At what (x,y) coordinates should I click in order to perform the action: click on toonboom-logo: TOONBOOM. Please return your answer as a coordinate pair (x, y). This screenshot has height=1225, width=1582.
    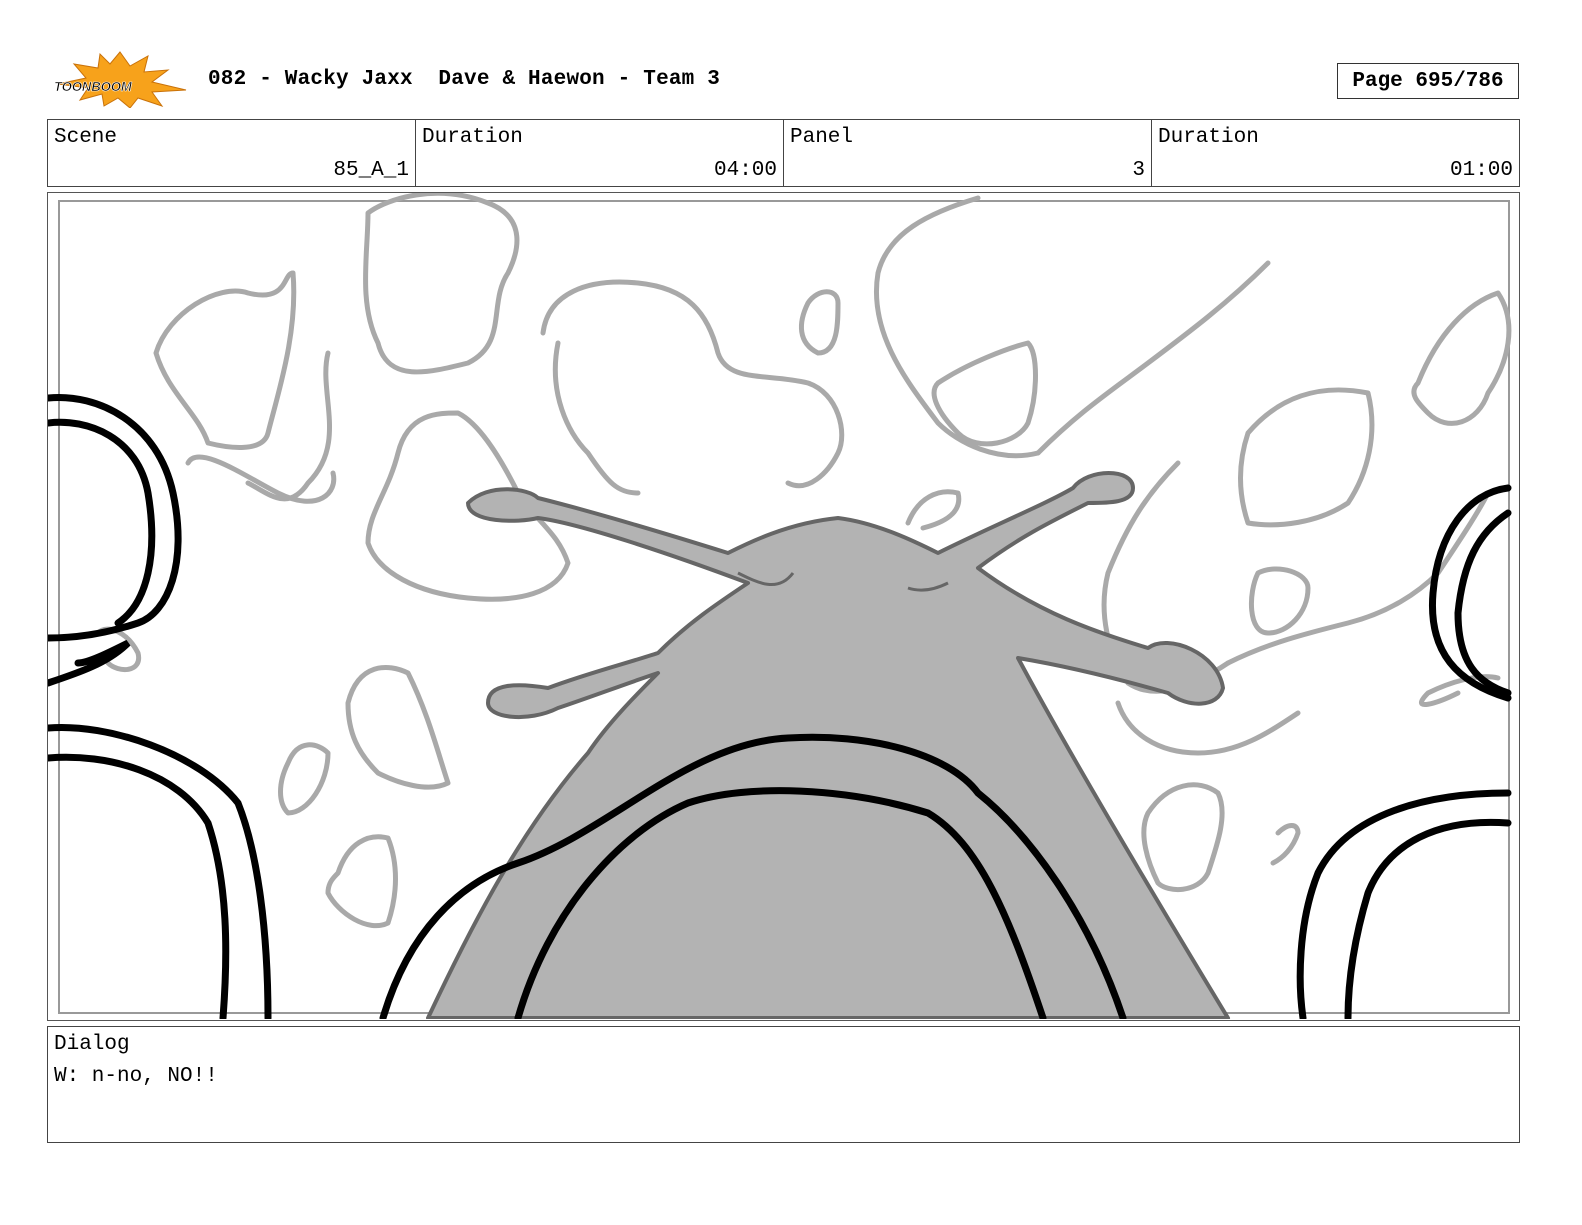
    Looking at the image, I should click on (120, 79).